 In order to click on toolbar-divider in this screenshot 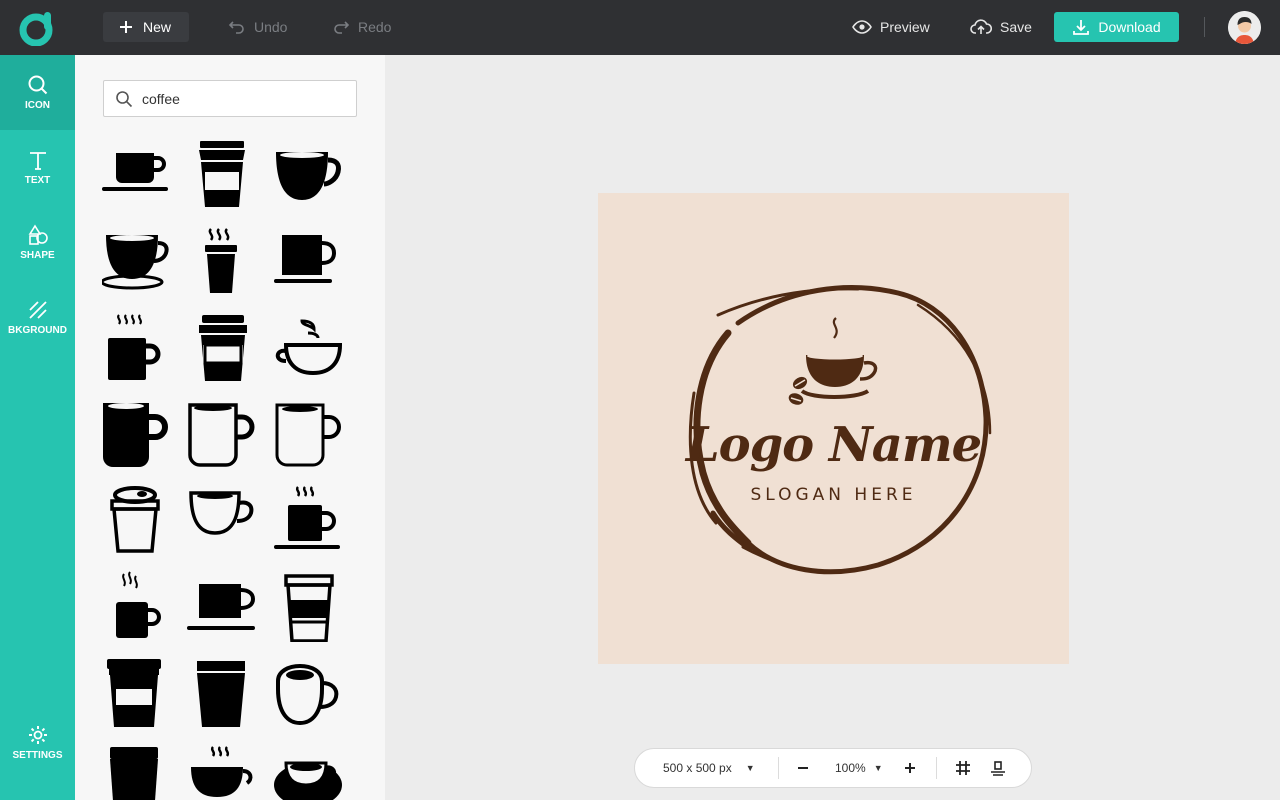, I will do `click(1204, 27)`.